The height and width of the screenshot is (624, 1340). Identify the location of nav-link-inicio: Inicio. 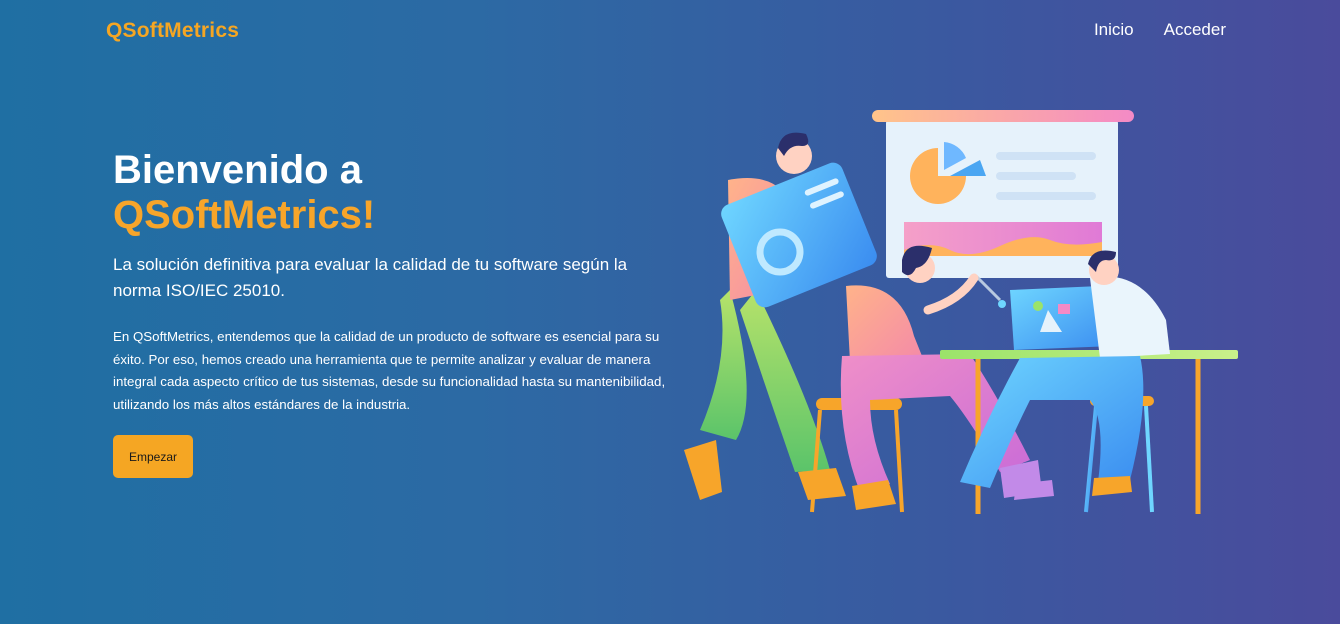
(1114, 30).